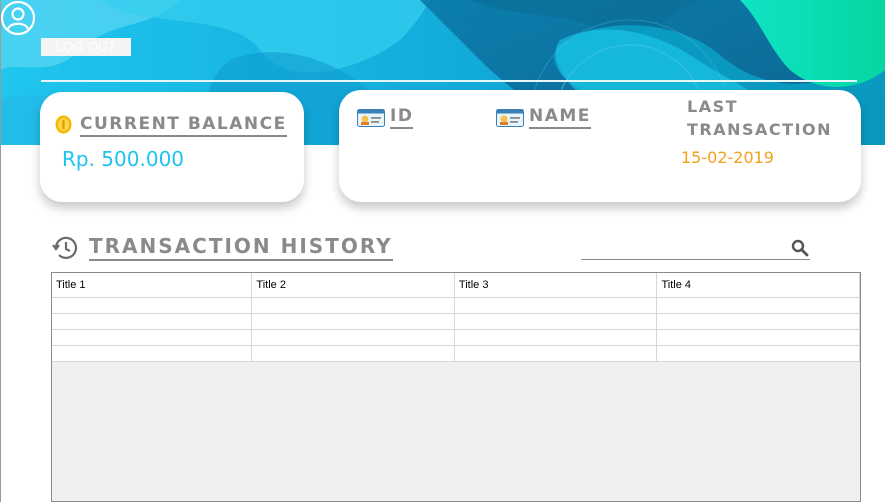 Image resolution: width=885 pixels, height=502 pixels. I want to click on id-label: ID, so click(402, 117).